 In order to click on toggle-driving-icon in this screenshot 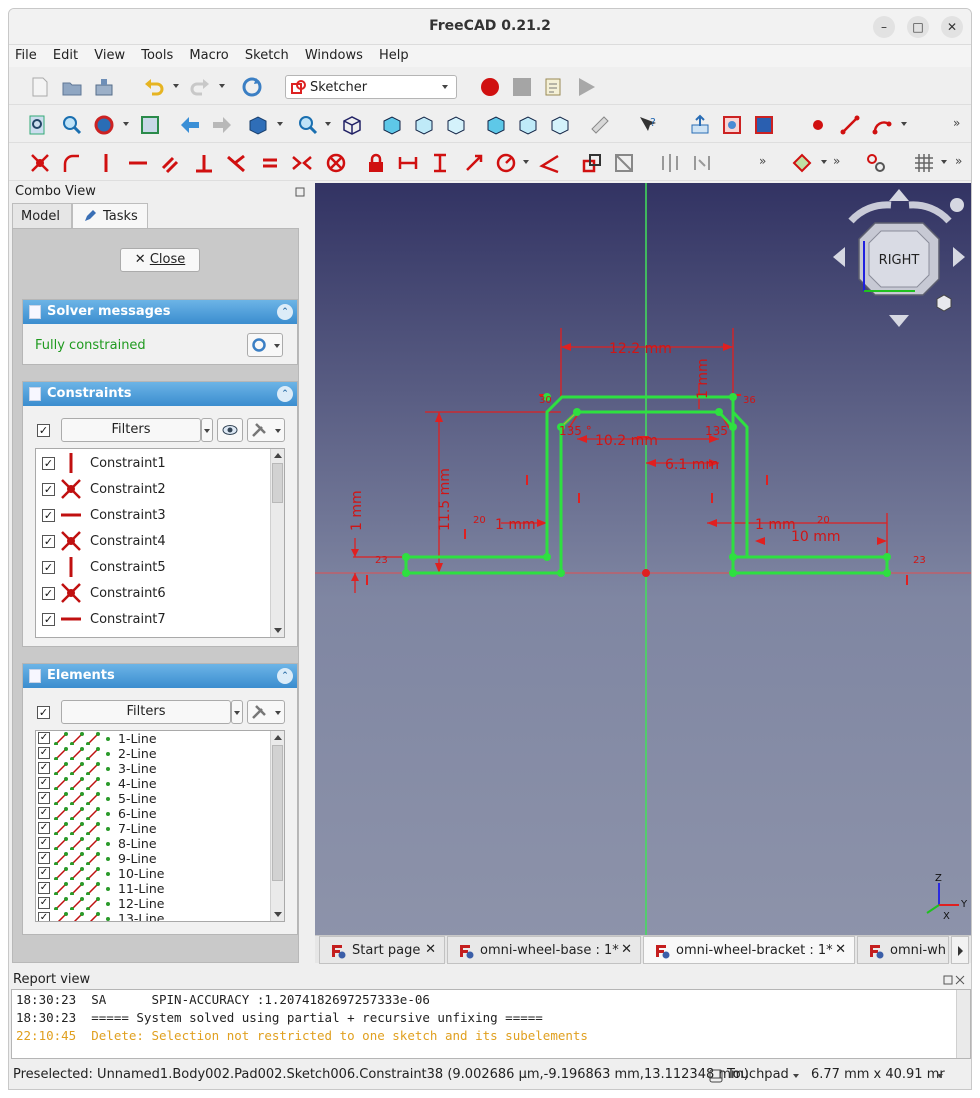, I will do `click(592, 163)`.